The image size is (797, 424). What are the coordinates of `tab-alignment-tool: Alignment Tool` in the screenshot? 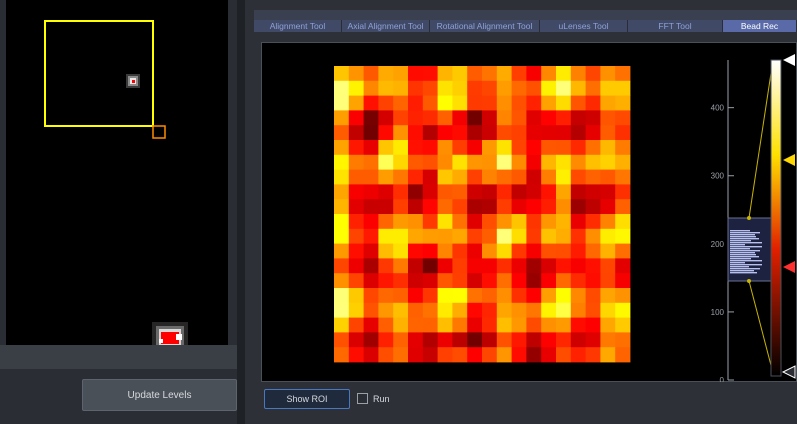 It's located at (298, 26).